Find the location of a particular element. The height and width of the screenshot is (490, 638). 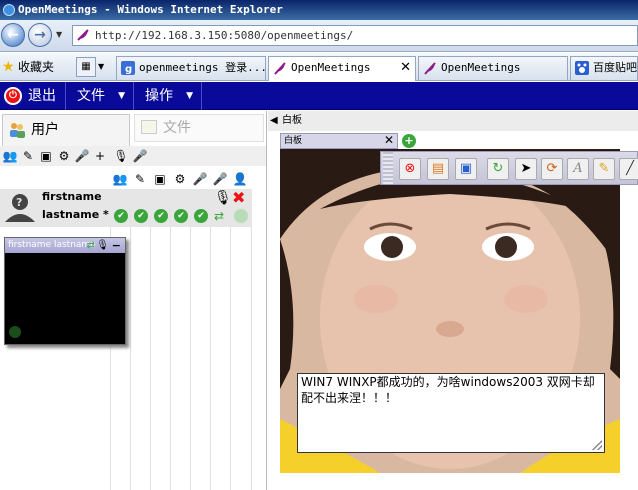

quick-tabs-icon: ▦ is located at coordinates (86, 67).